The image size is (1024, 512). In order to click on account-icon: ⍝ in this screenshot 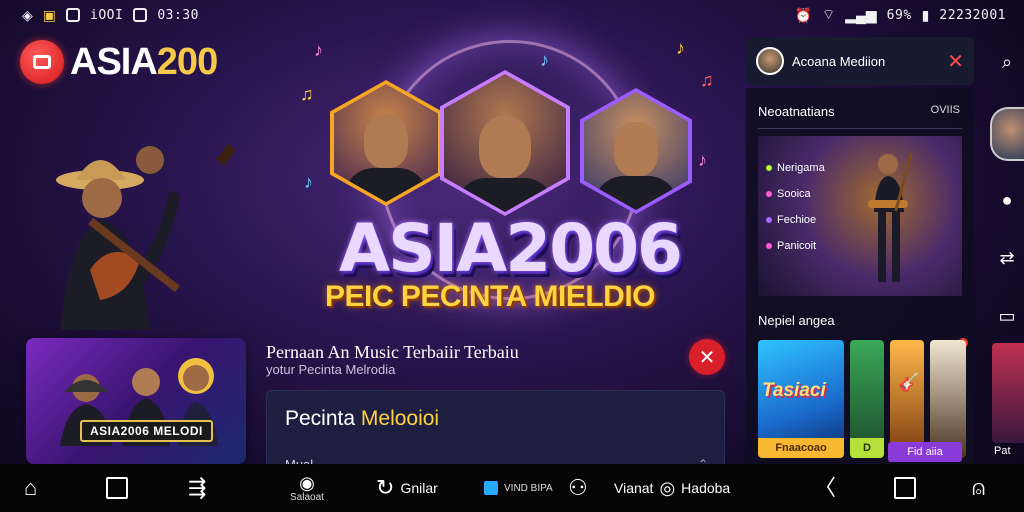, I will do `click(979, 487)`.